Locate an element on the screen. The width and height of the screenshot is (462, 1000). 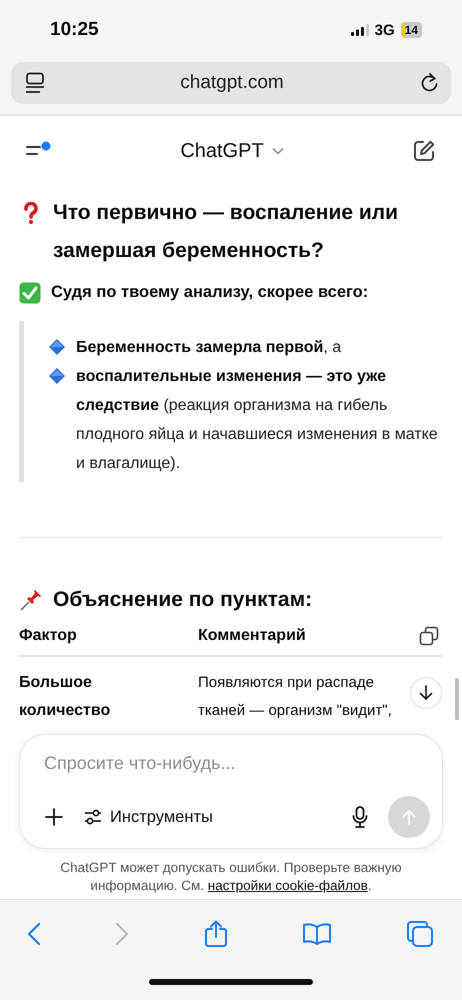
microphone-icon is located at coordinates (360, 817).